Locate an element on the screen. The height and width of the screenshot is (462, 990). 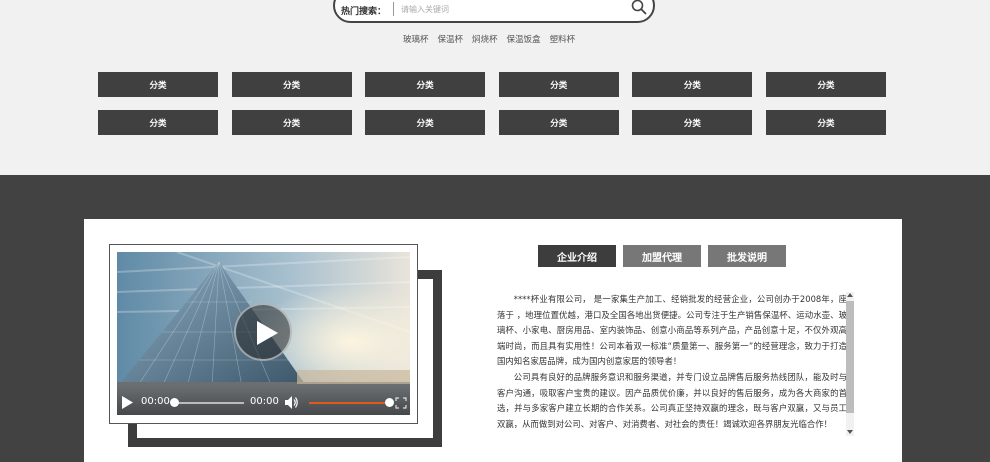
seek-knob is located at coordinates (174, 402).